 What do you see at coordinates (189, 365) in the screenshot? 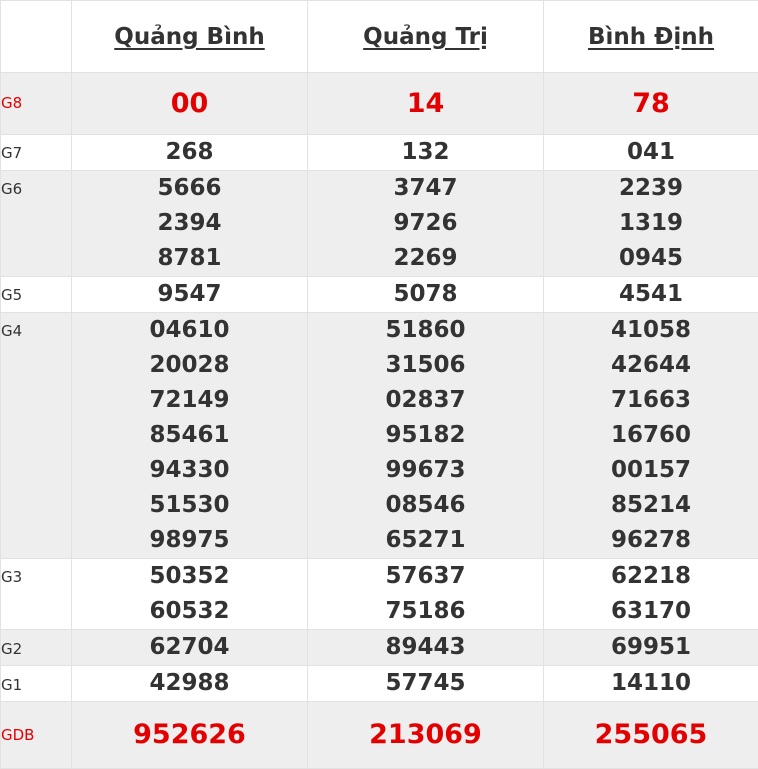
I see `prize-number: 20028` at bounding box center [189, 365].